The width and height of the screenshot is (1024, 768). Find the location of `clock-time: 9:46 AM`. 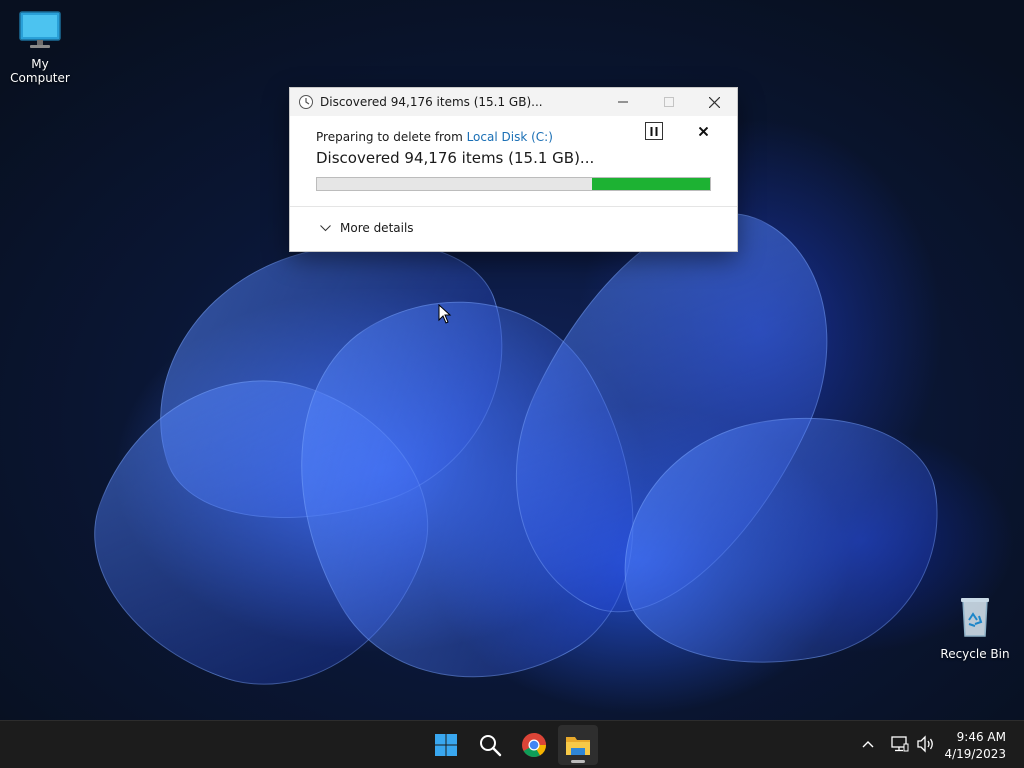

clock-time: 9:46 AM is located at coordinates (981, 737).